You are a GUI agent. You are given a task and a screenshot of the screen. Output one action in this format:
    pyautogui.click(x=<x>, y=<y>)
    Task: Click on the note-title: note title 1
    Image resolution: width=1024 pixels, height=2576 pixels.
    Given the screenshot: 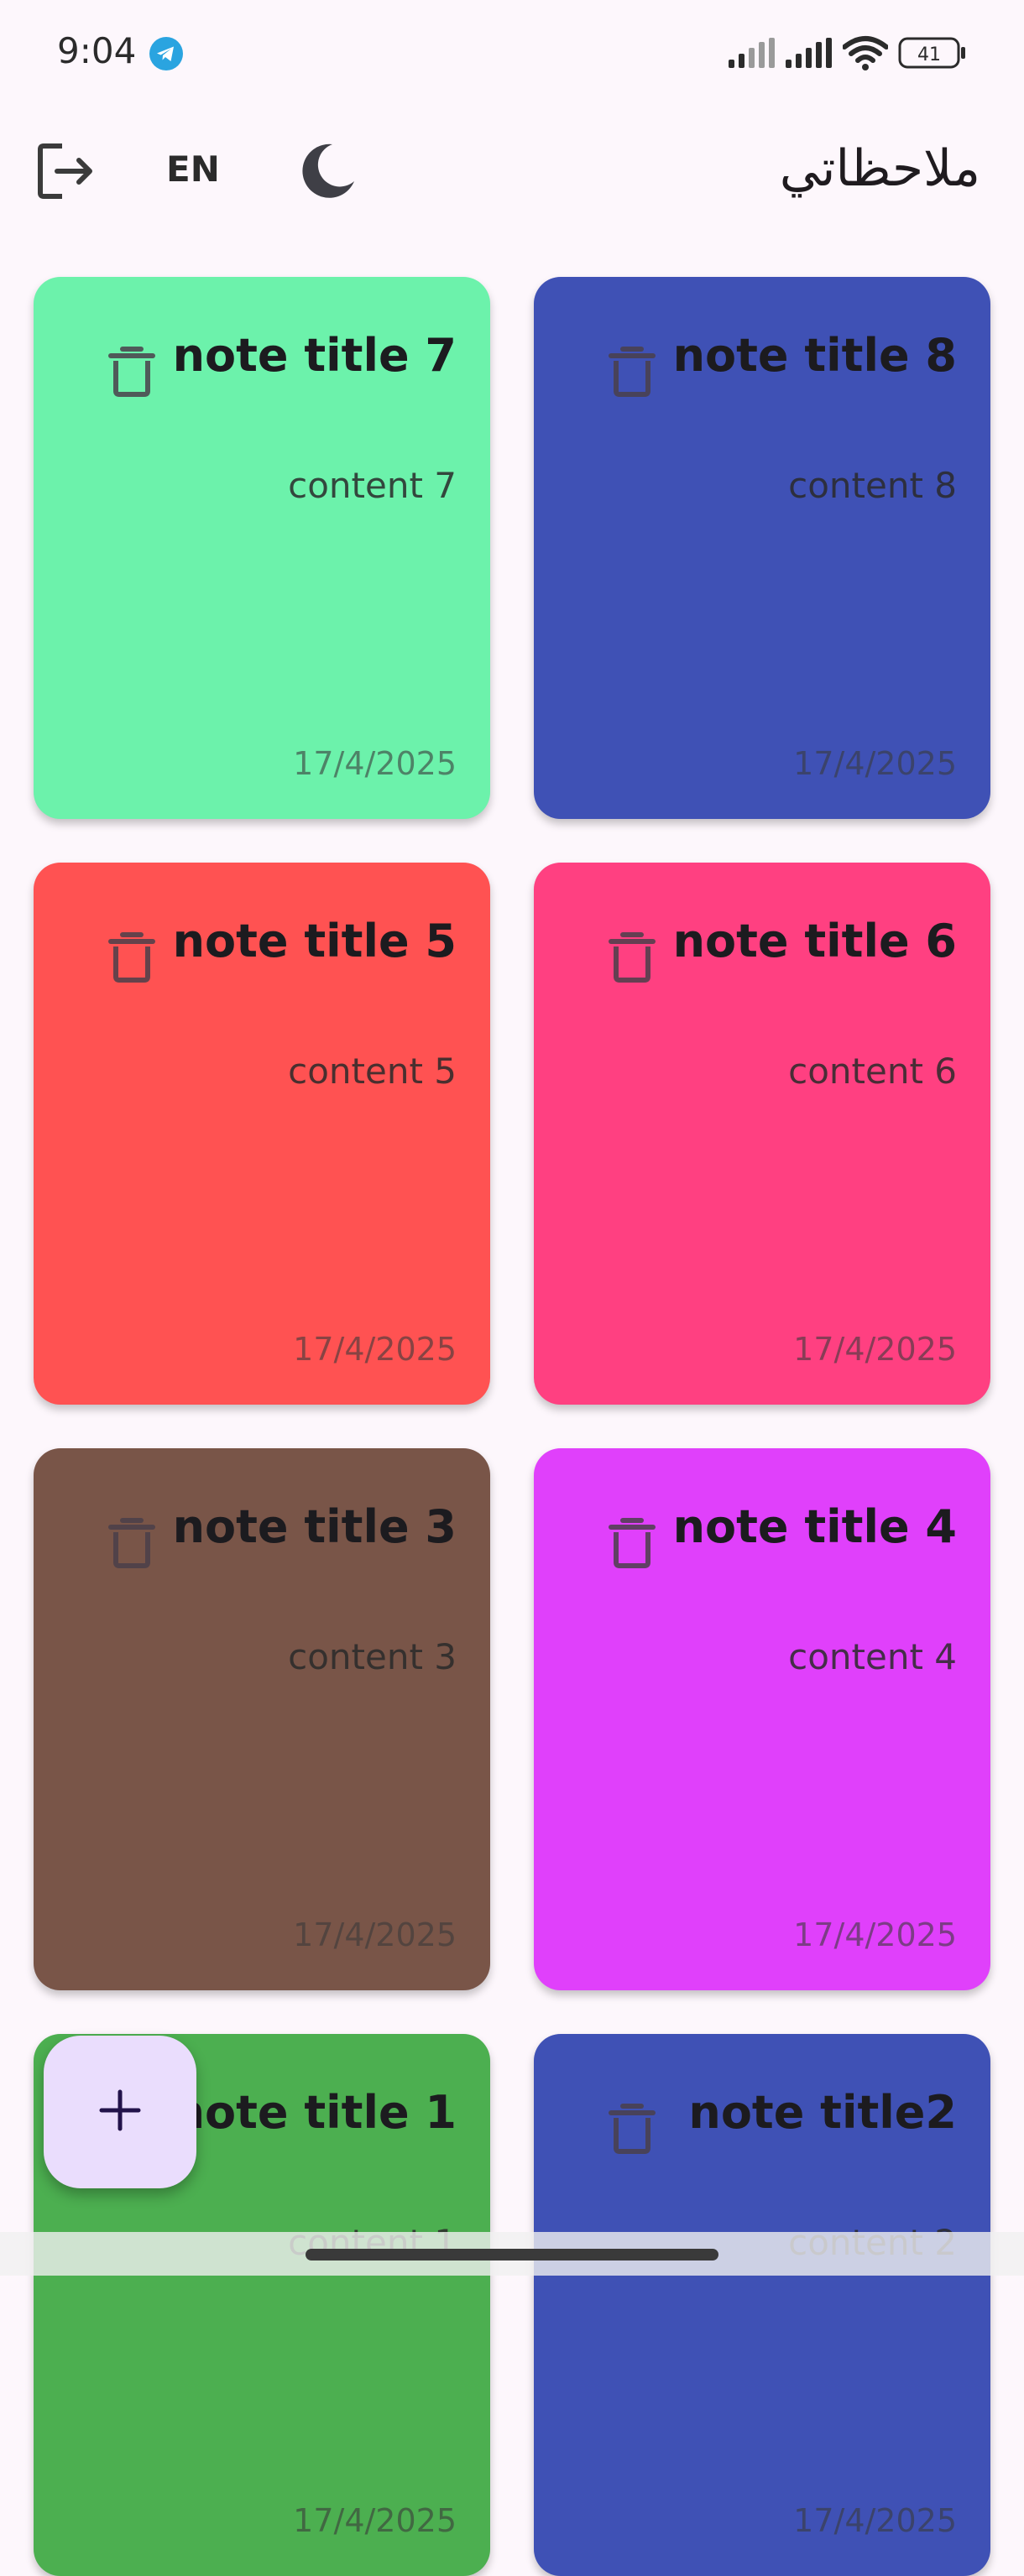 What is the action you would take?
    pyautogui.click(x=314, y=2112)
    